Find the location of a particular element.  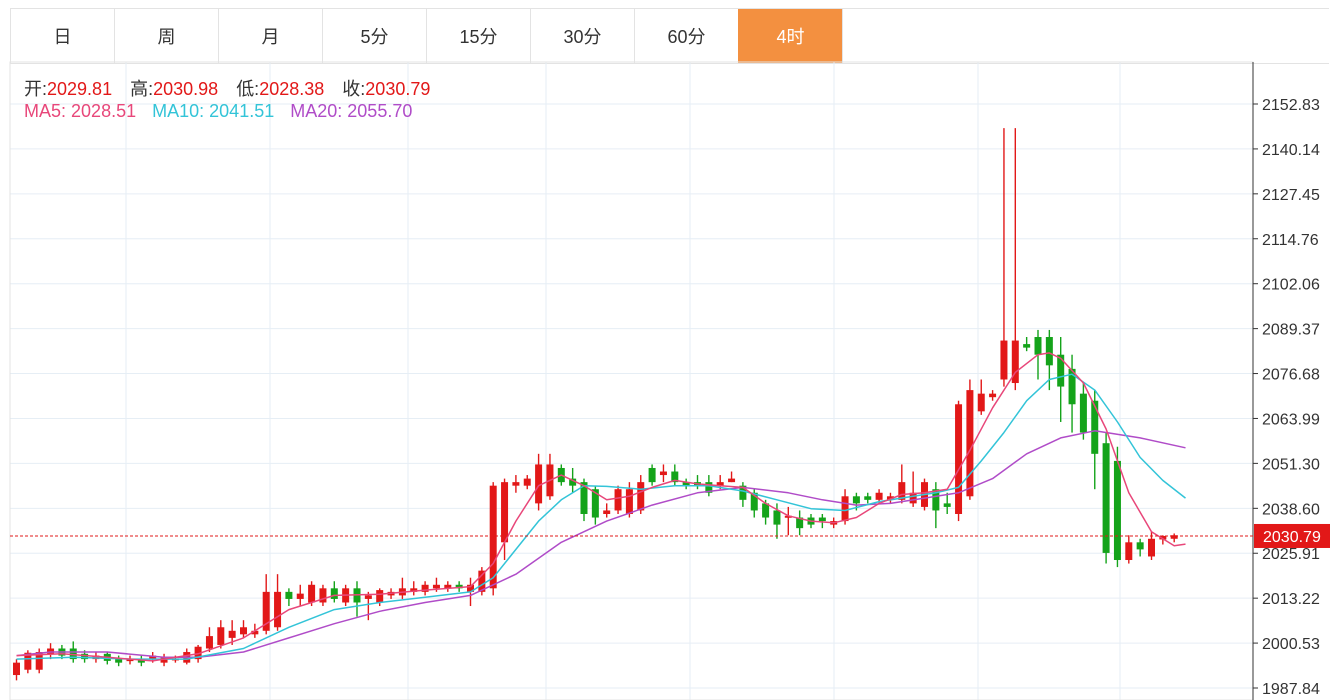

ma-readout: MA5: 2028.51 MA10: 2041.51 MA20: 2055.70 is located at coordinates (218, 111).